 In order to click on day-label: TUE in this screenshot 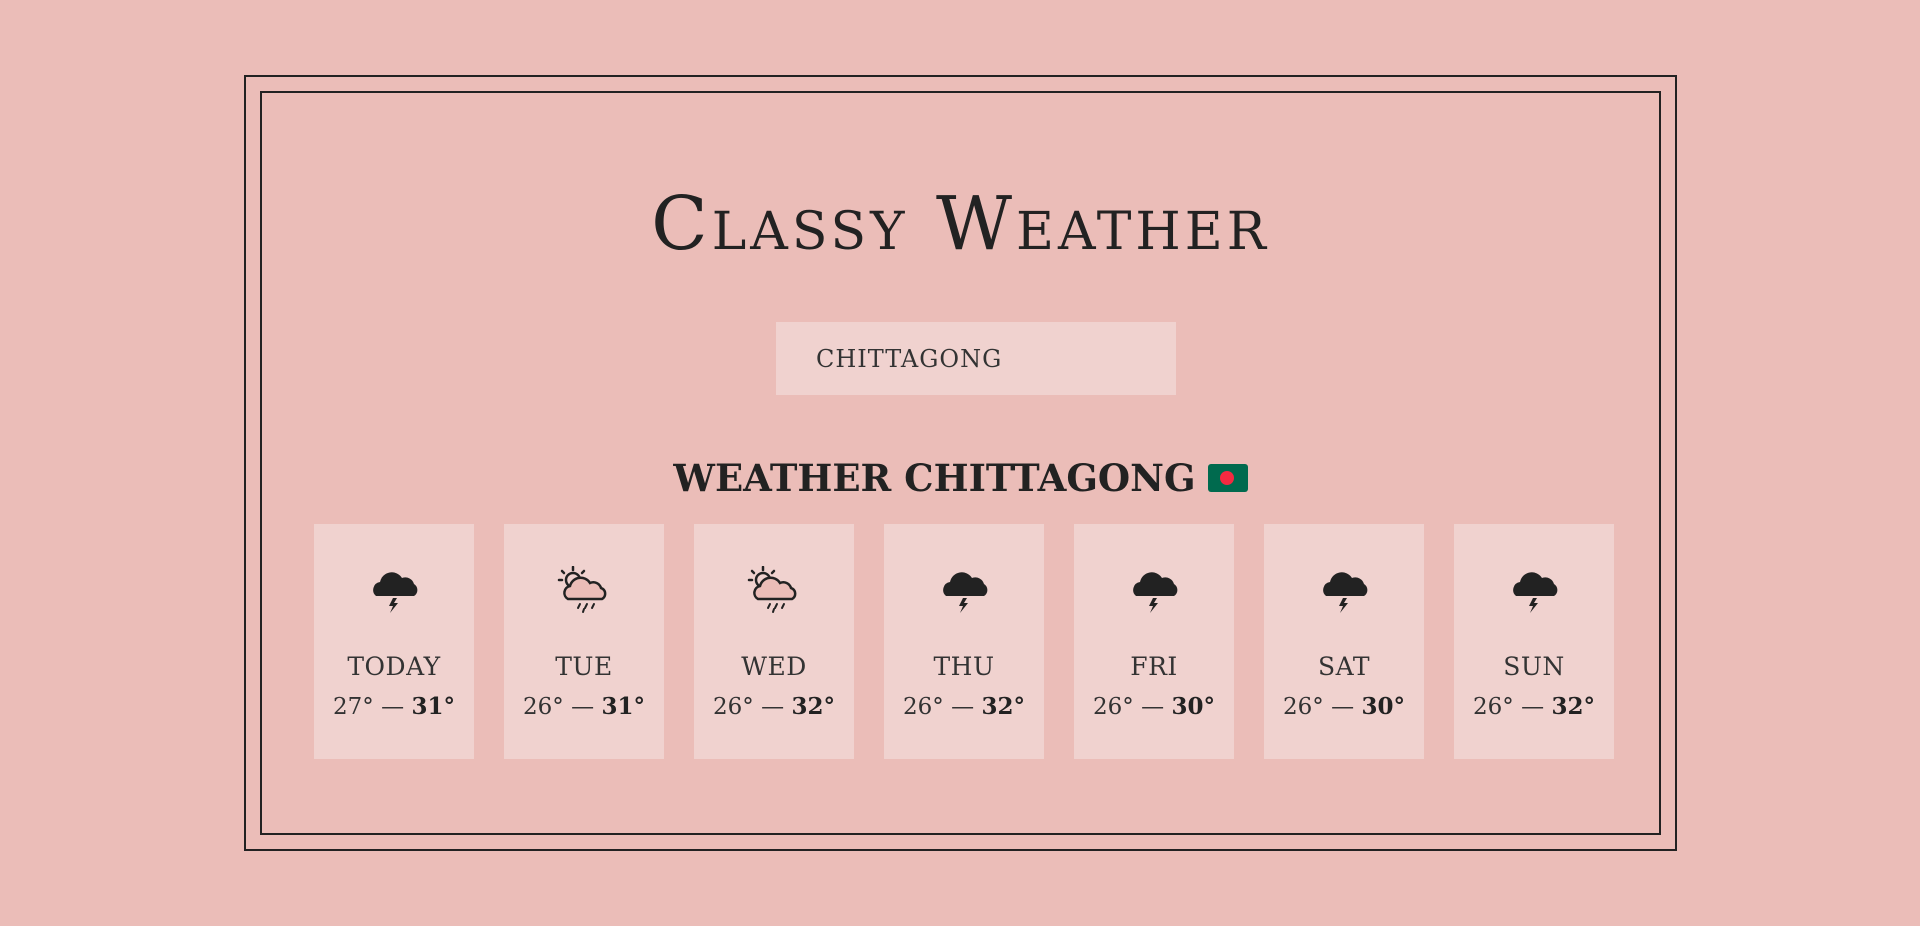, I will do `click(584, 666)`.